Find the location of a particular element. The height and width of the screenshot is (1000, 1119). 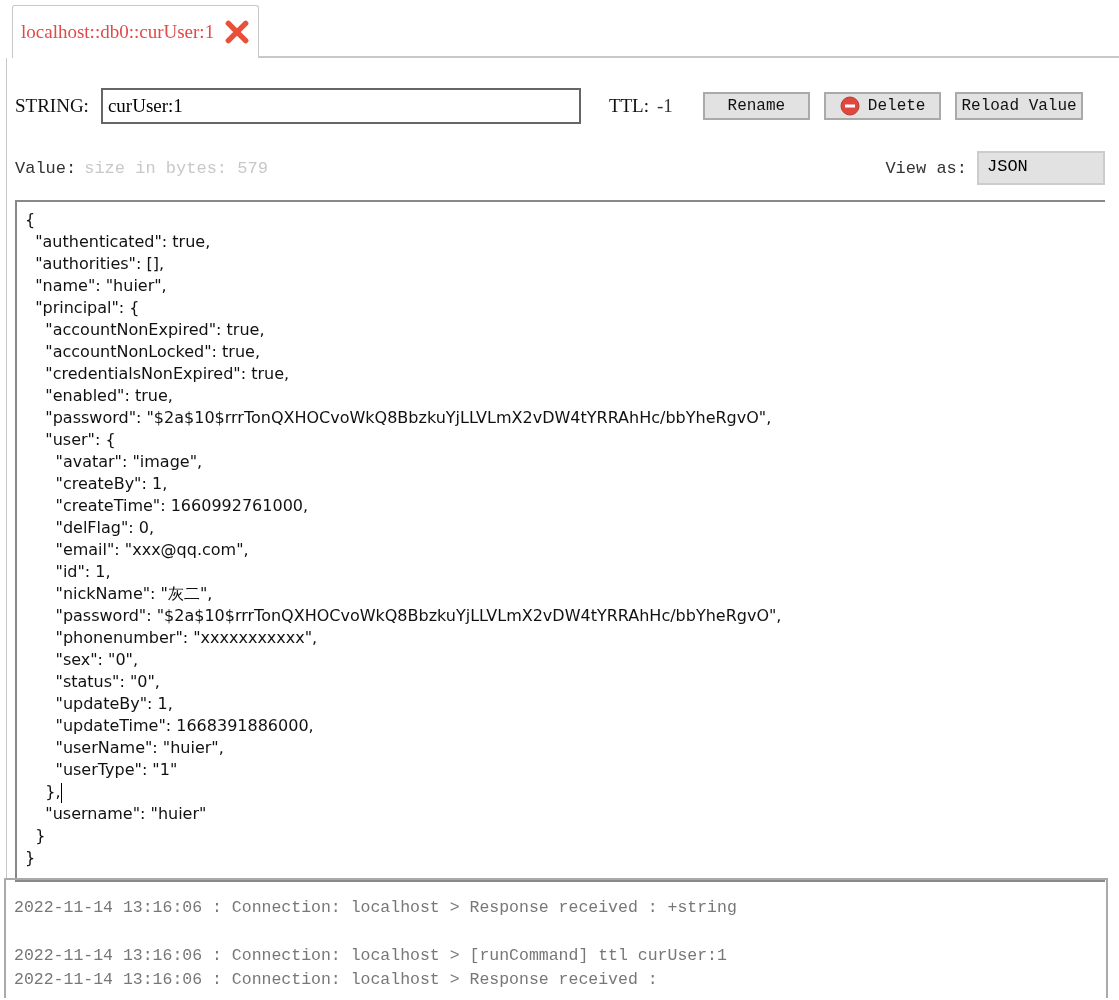

editor-tab: localhost::db0::curUser:1 is located at coordinates (136, 31).